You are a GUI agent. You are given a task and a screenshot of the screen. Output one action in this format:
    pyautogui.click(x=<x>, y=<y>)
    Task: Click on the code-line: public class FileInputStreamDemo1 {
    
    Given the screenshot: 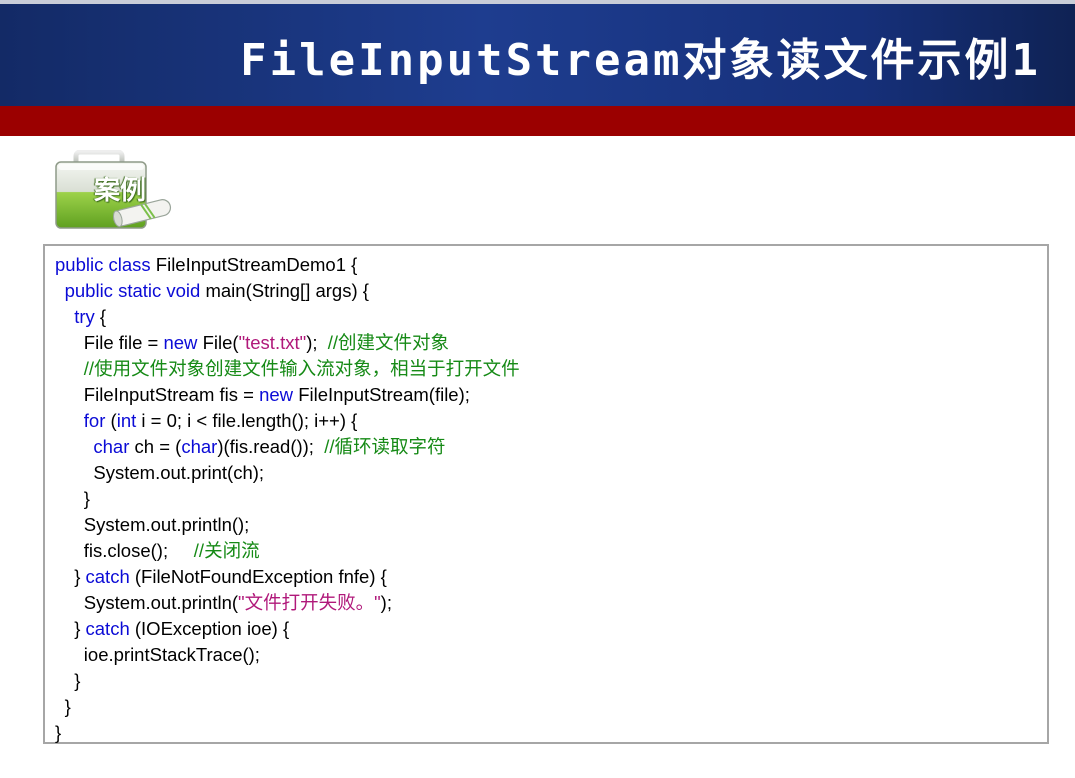 What is the action you would take?
    pyautogui.click(x=287, y=265)
    